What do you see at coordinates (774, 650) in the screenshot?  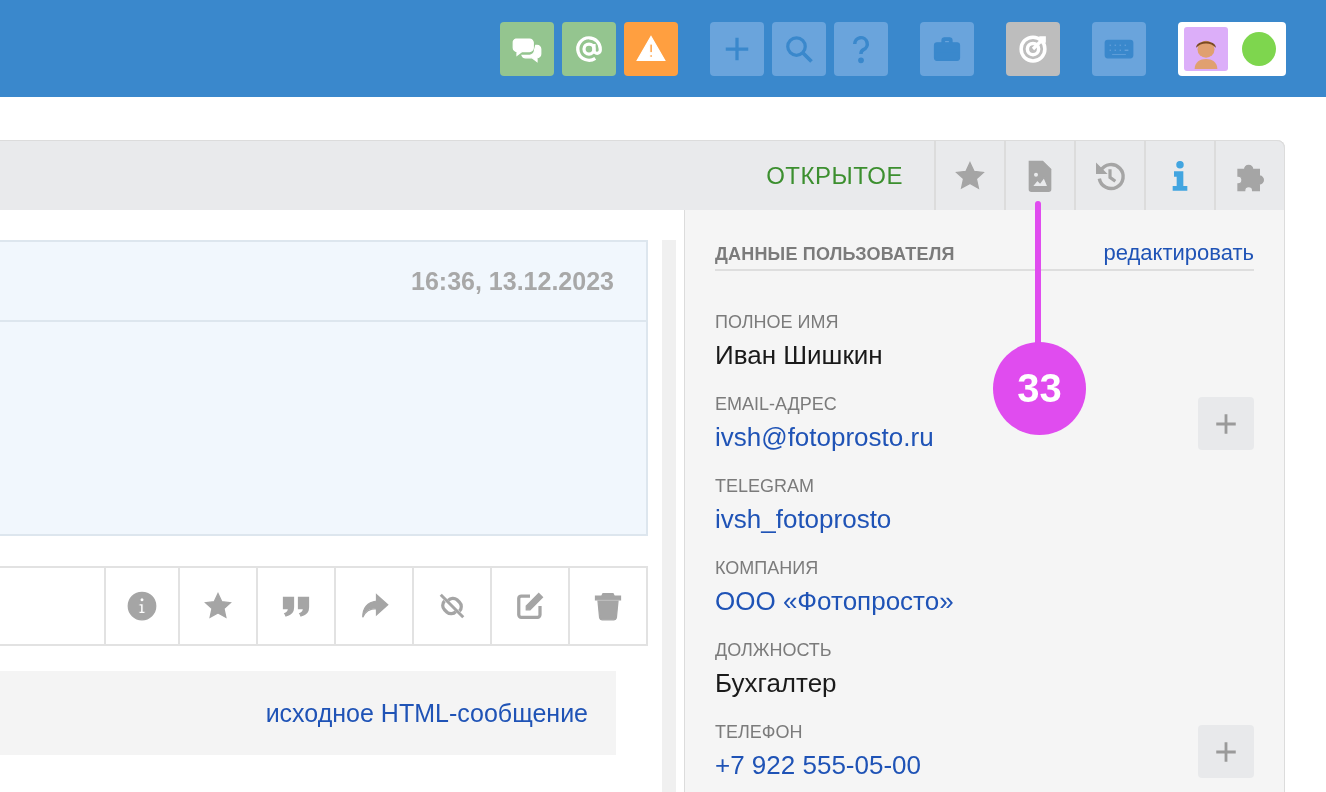 I see `field-label: ДОЛЖНОСТЬ` at bounding box center [774, 650].